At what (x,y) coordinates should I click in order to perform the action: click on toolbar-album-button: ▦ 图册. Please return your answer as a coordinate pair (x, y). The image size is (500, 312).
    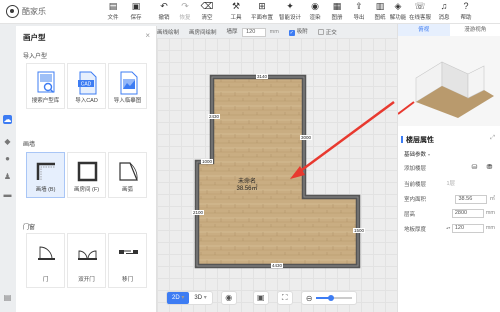
    Looking at the image, I should click on (337, 11).